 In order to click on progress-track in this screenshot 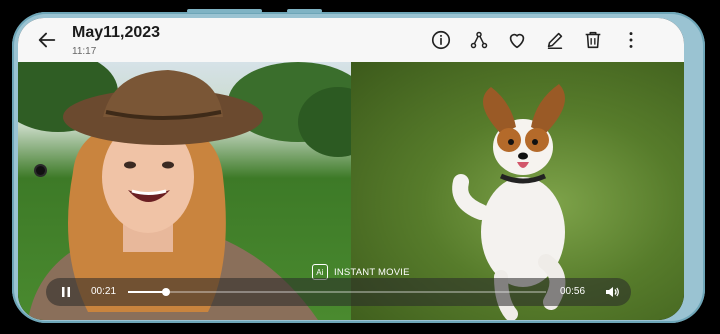, I will do `click(337, 292)`.